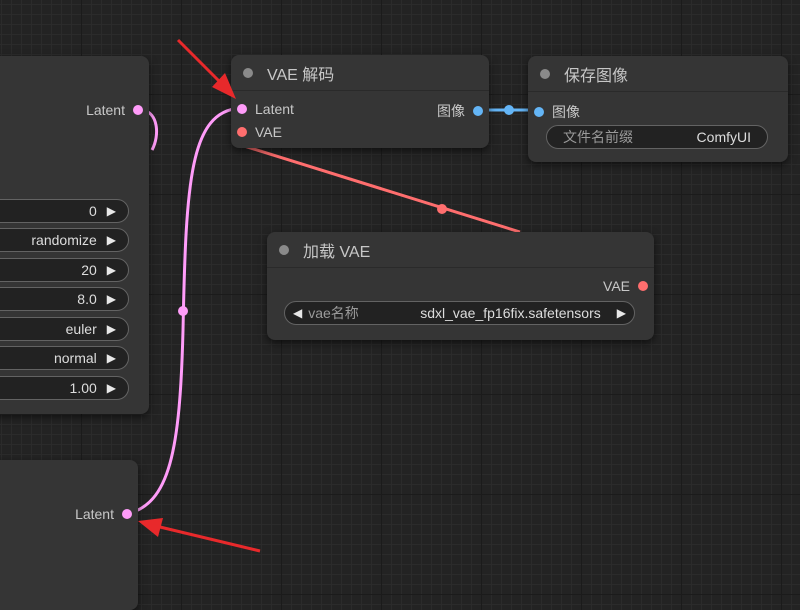  I want to click on save-image-title: 保存图像, so click(596, 76).